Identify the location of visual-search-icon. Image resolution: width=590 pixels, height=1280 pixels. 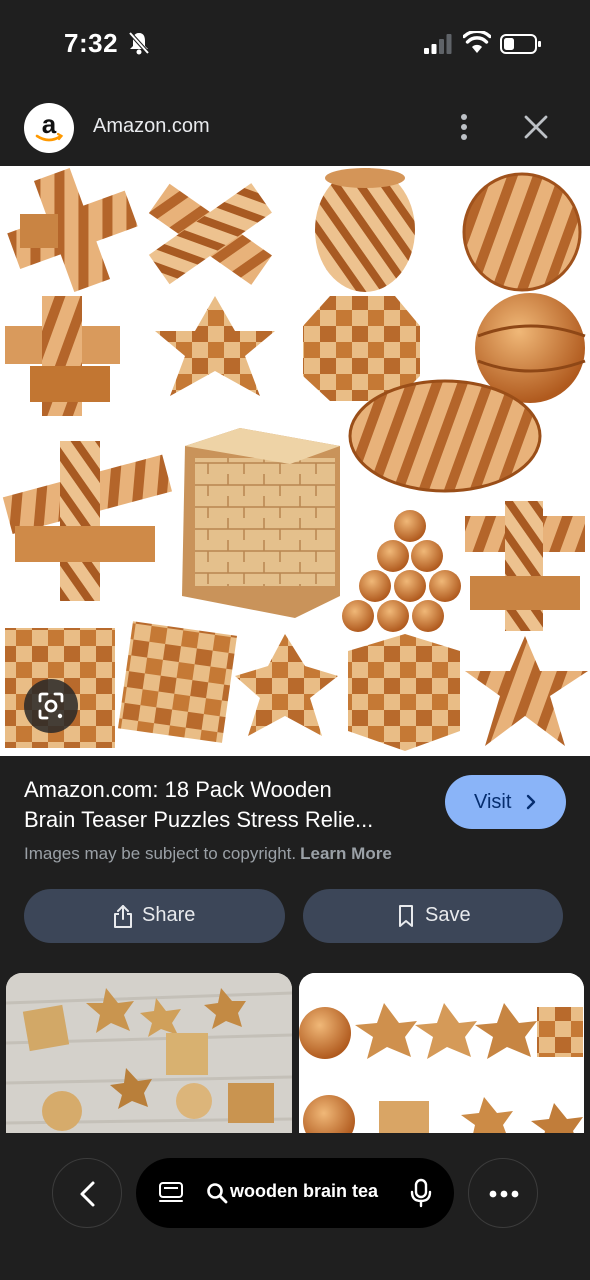
(51, 706).